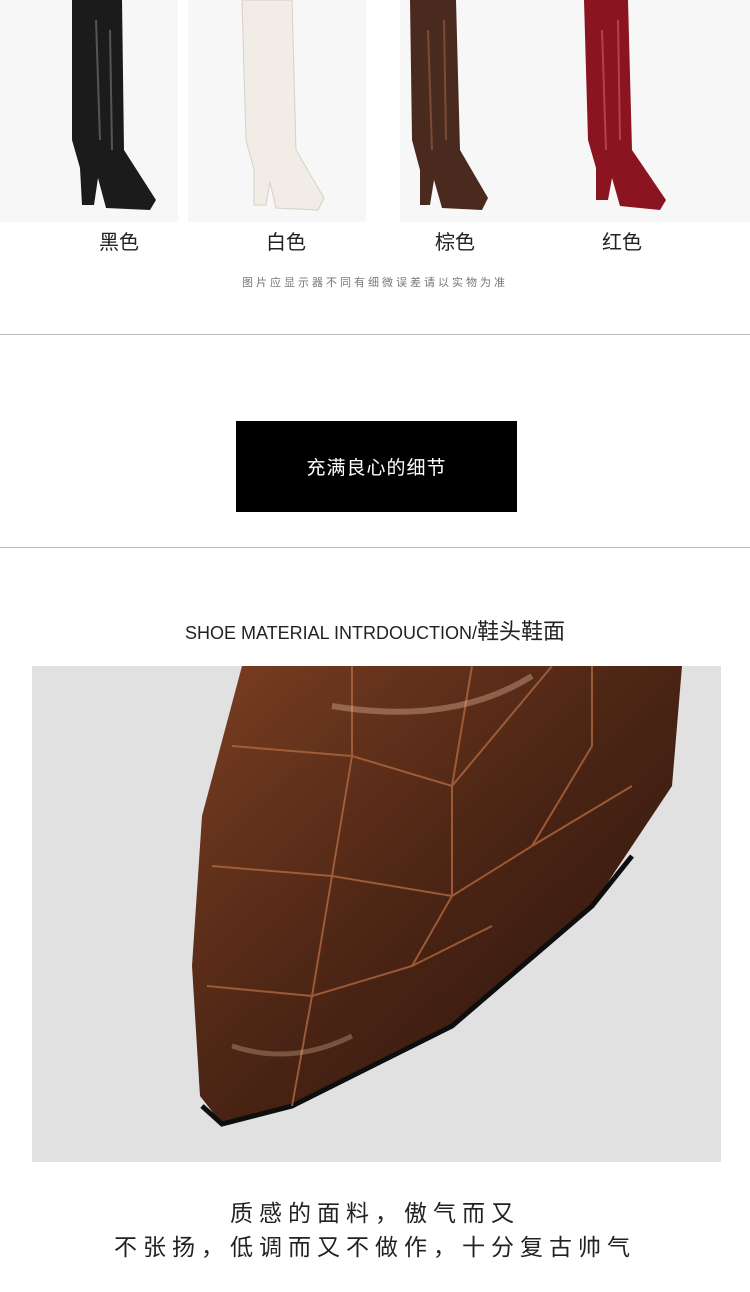  I want to click on swatch-black-boot, so click(89, 111).